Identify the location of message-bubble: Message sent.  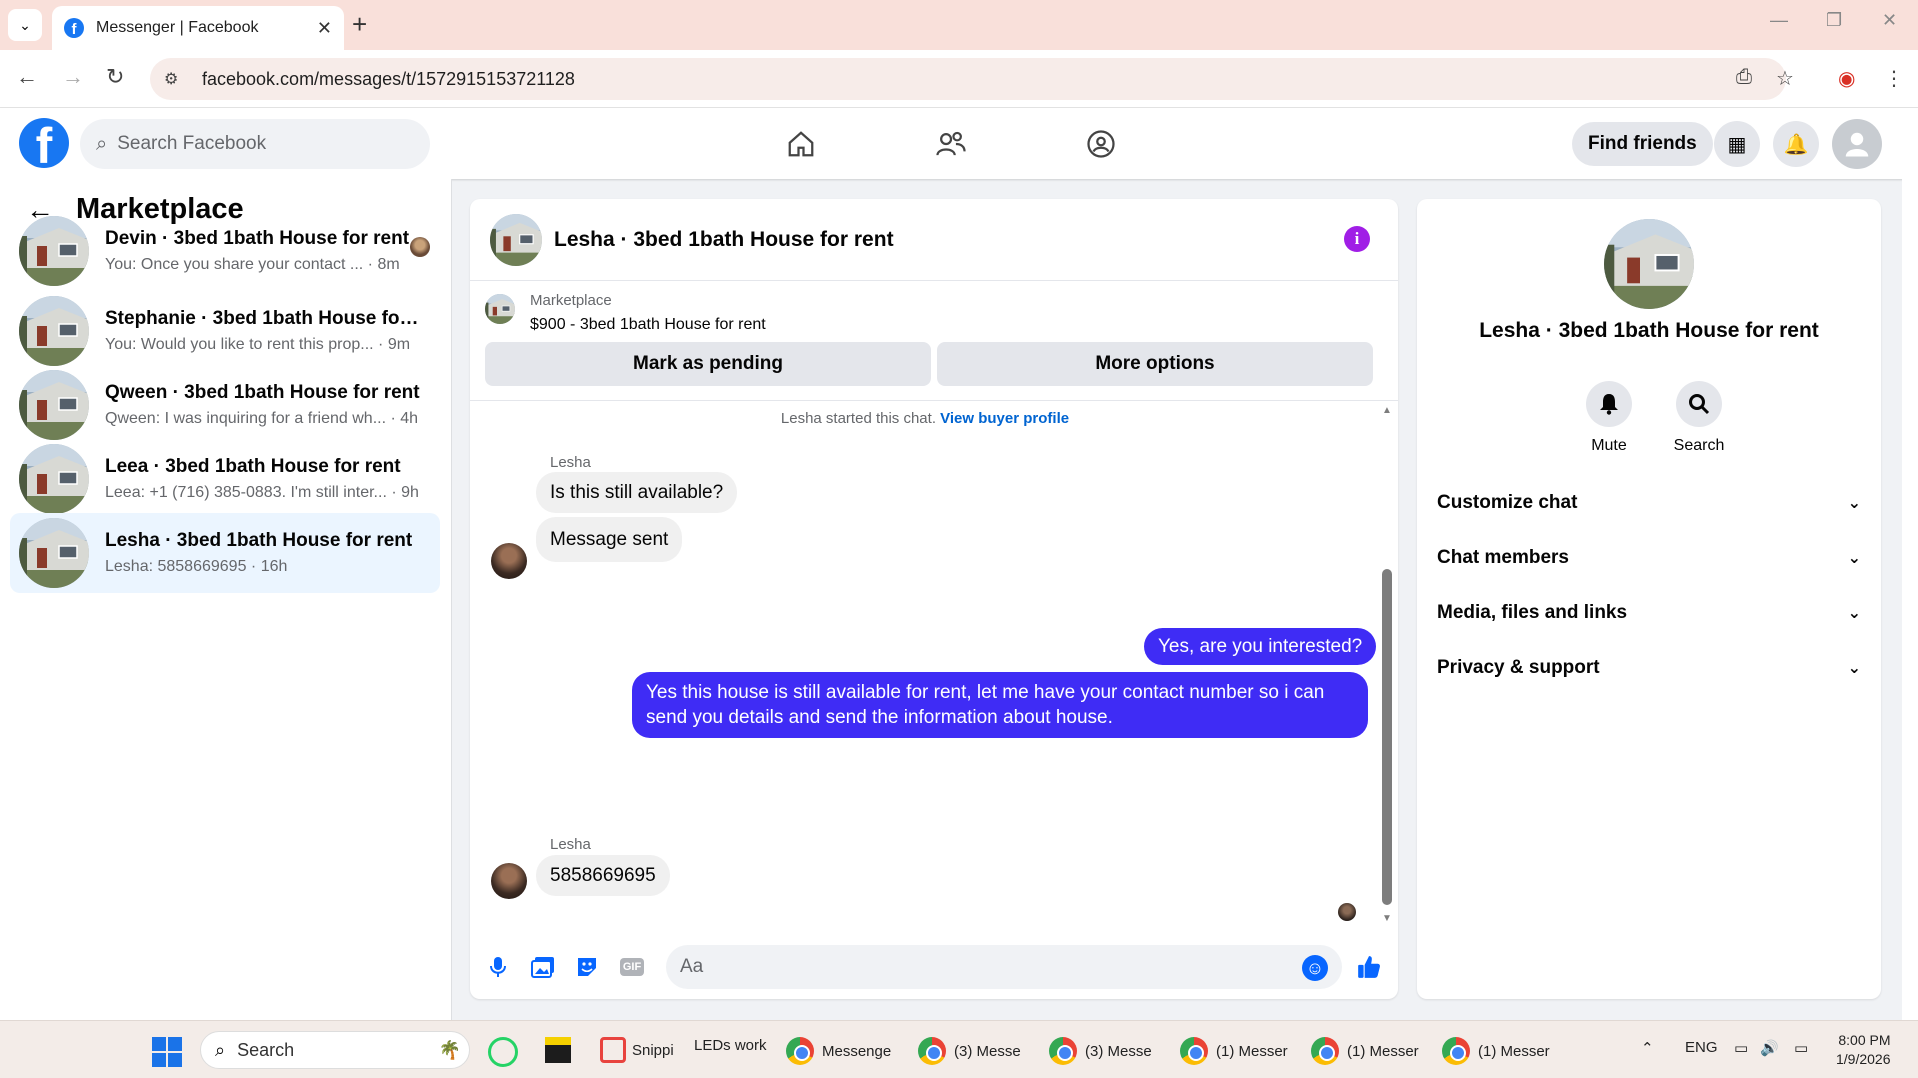
(609, 539).